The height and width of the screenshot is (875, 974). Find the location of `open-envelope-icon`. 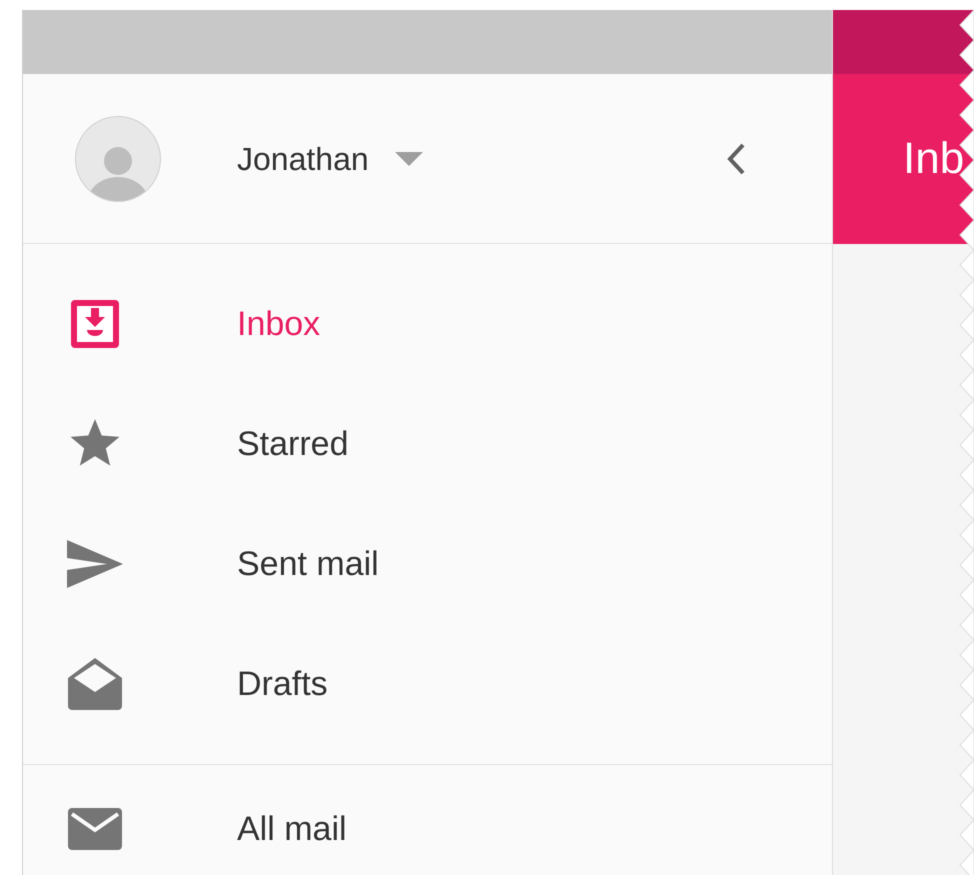

open-envelope-icon is located at coordinates (95, 684).